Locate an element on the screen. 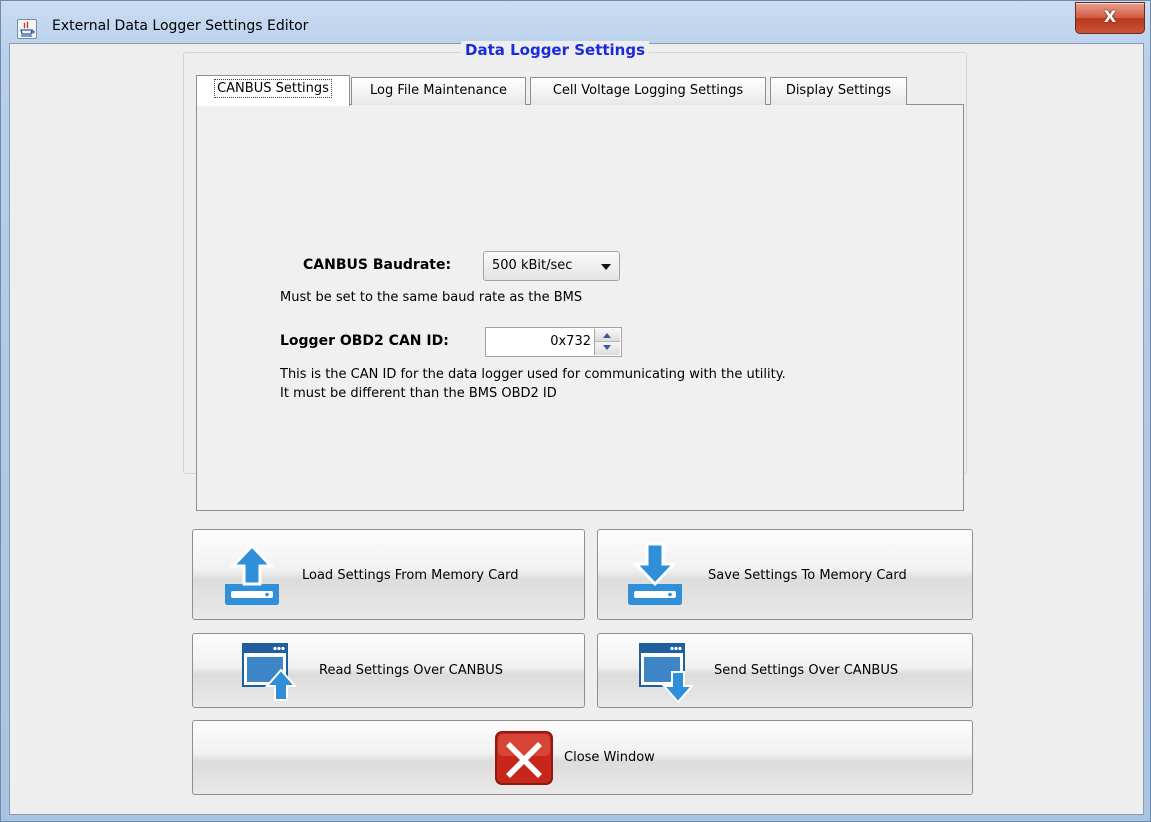 This screenshot has width=1151, height=822. tab-label: CANBUS Settings is located at coordinates (273, 88).